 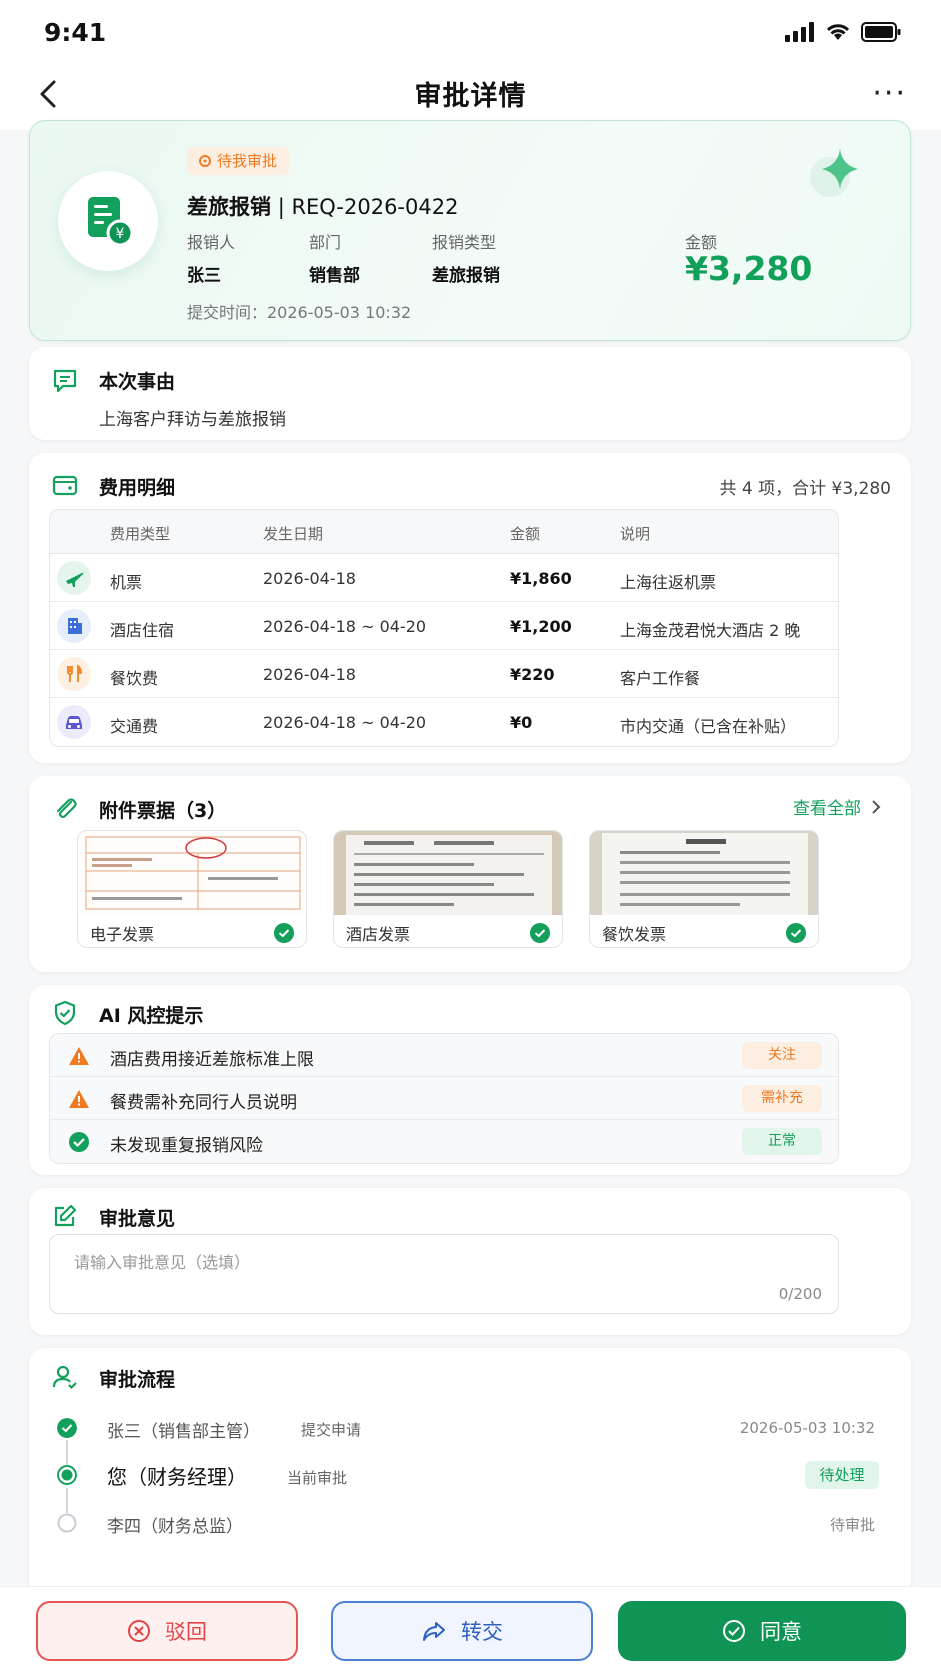 What do you see at coordinates (334, 276) in the screenshot?
I see `department-value: 销售部` at bounding box center [334, 276].